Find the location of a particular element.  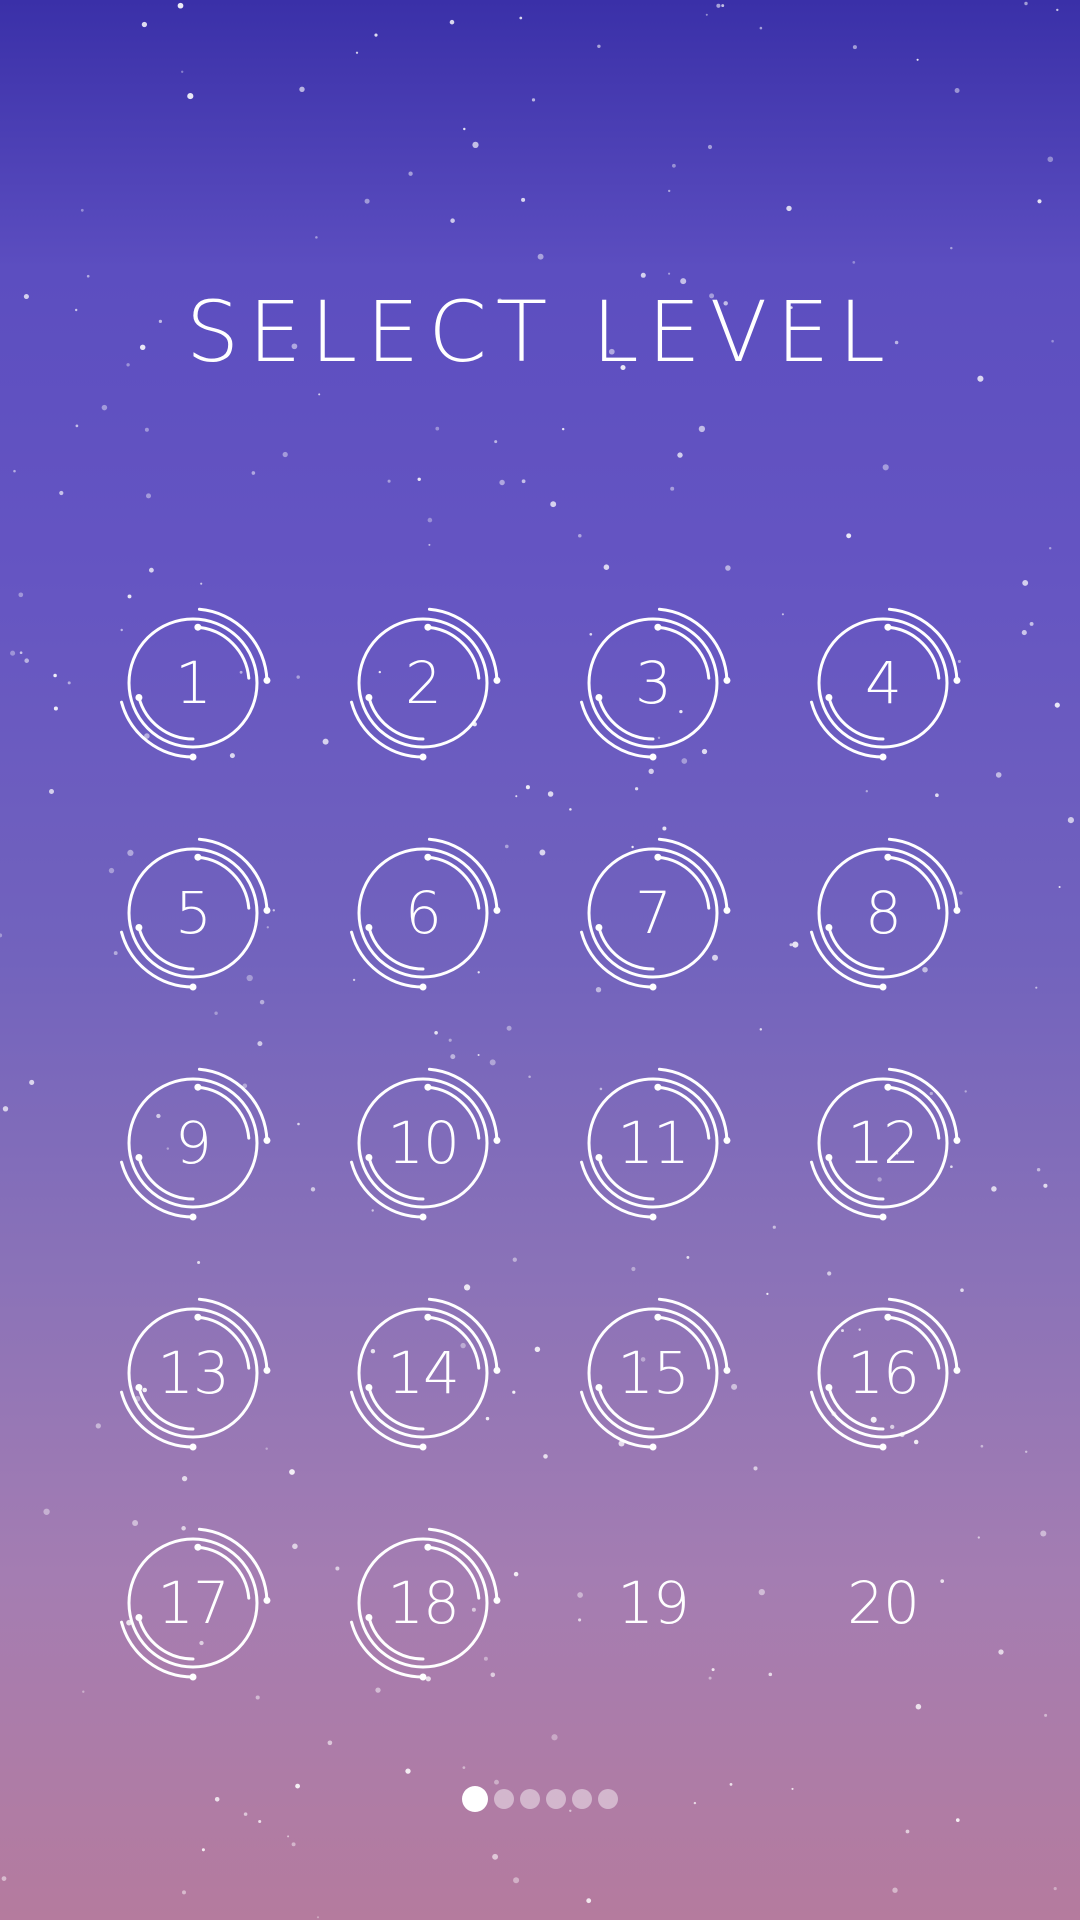

level-number: 8 is located at coordinates (883, 913).